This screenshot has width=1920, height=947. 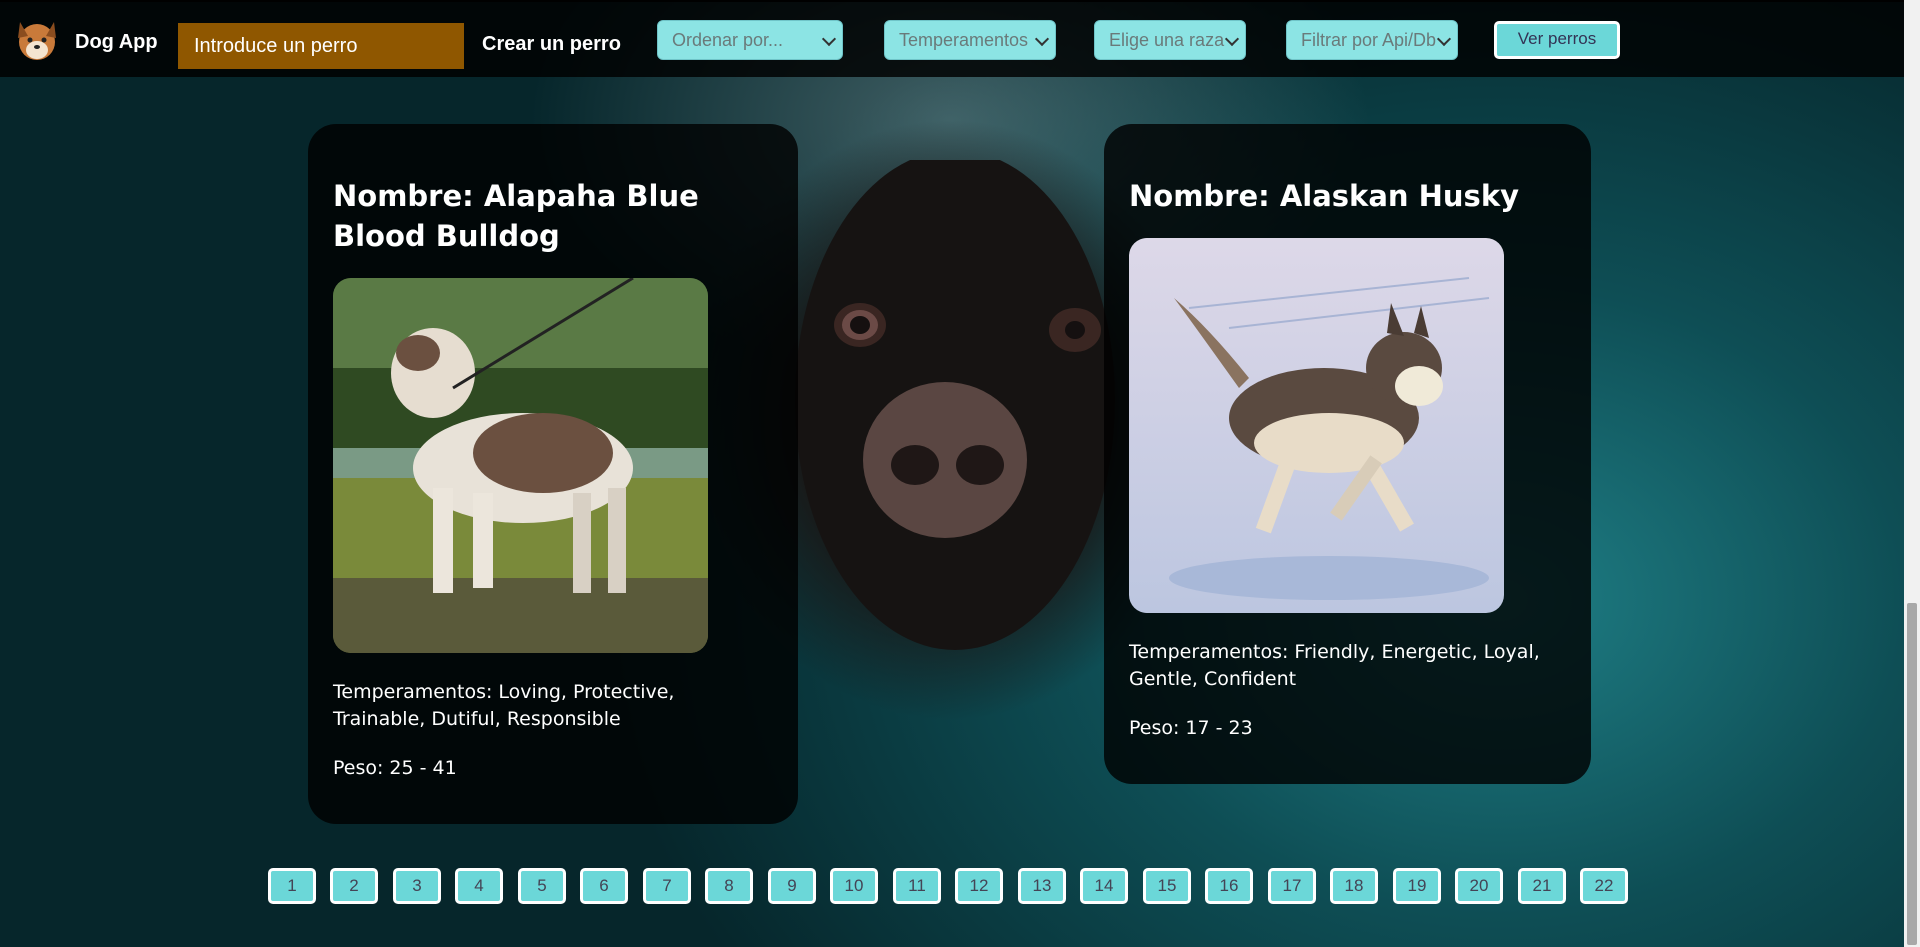 What do you see at coordinates (395, 768) in the screenshot?
I see `dog-card-weight: Peso: 25 - 41` at bounding box center [395, 768].